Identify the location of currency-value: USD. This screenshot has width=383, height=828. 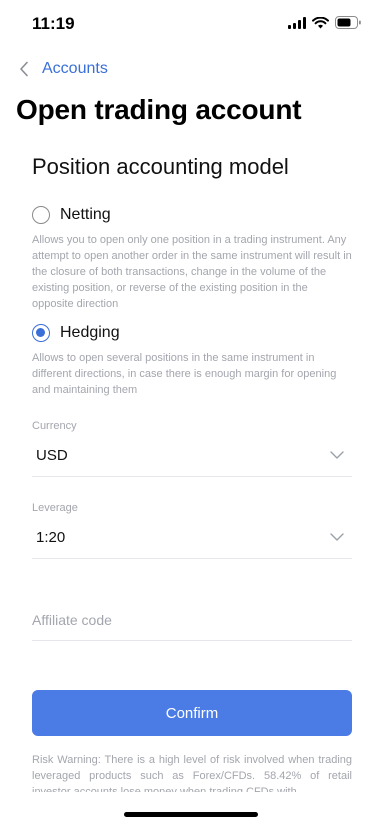
(52, 455).